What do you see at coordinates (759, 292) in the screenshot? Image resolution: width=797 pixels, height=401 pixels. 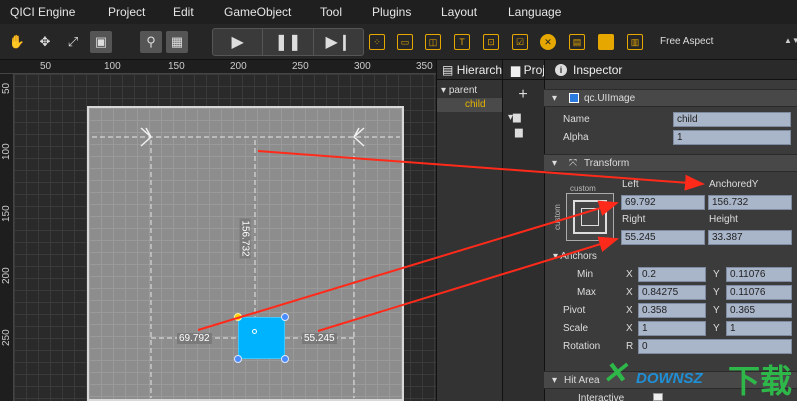 I see `anchors-max-y-field: 0.11076` at bounding box center [759, 292].